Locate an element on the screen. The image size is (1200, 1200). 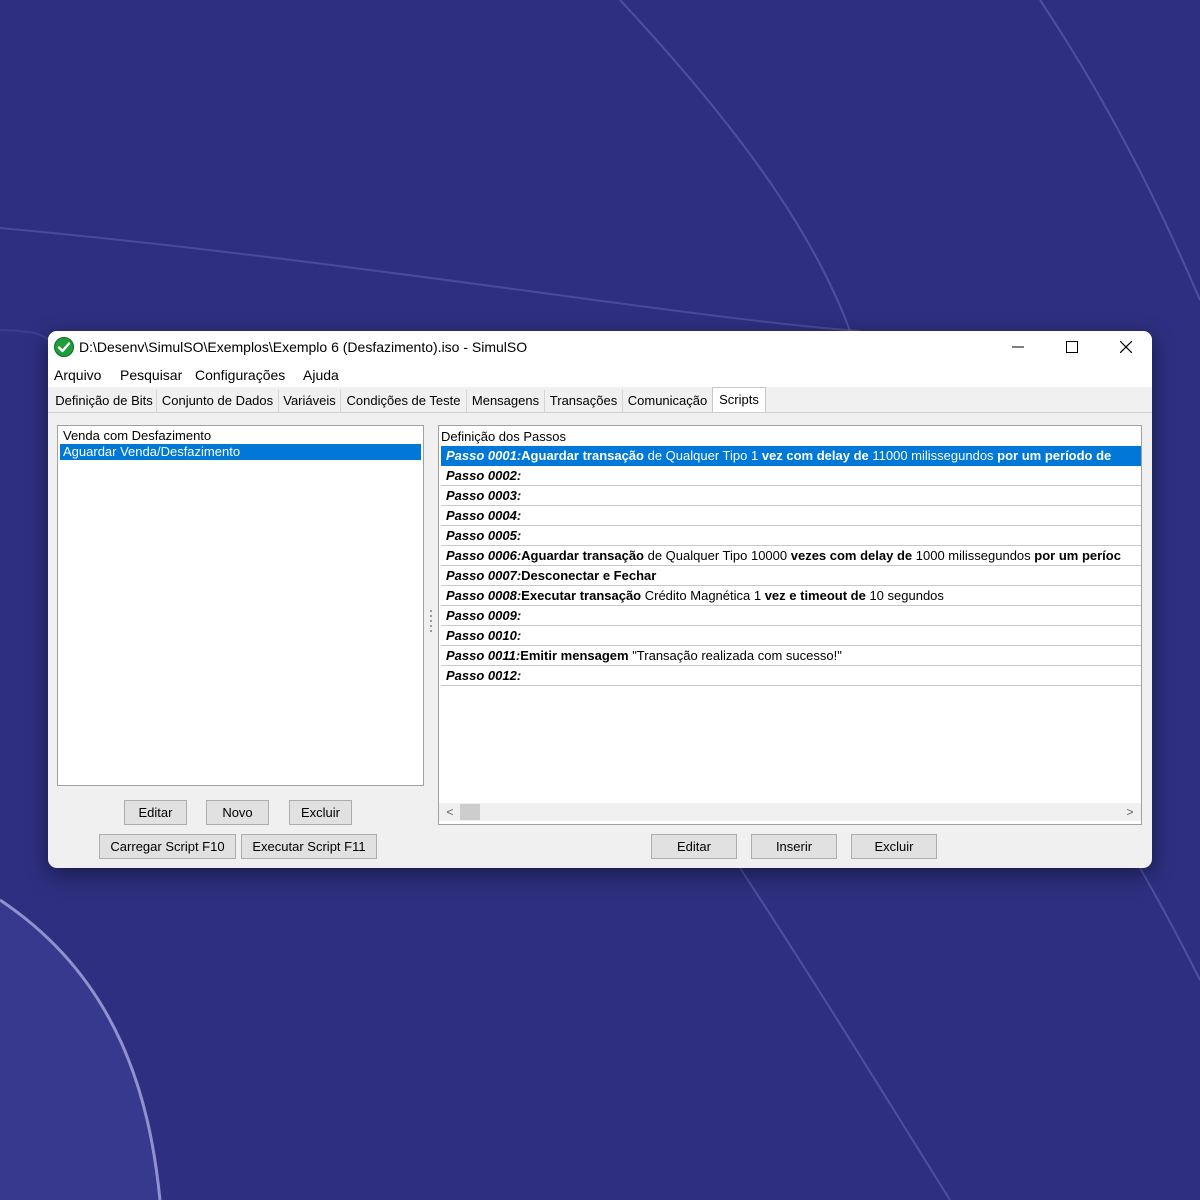
step-keyword: vez e timeout de is located at coordinates (815, 595).